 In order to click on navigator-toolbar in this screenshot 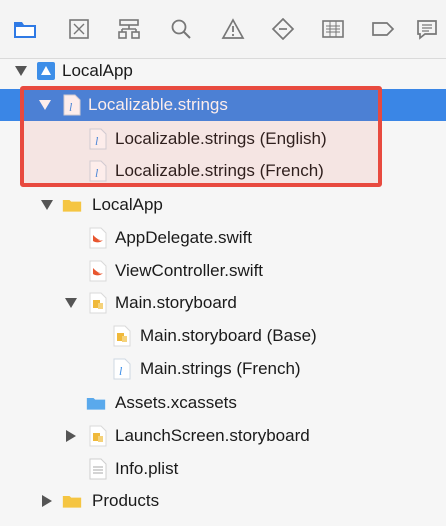, I will do `click(223, 29)`.